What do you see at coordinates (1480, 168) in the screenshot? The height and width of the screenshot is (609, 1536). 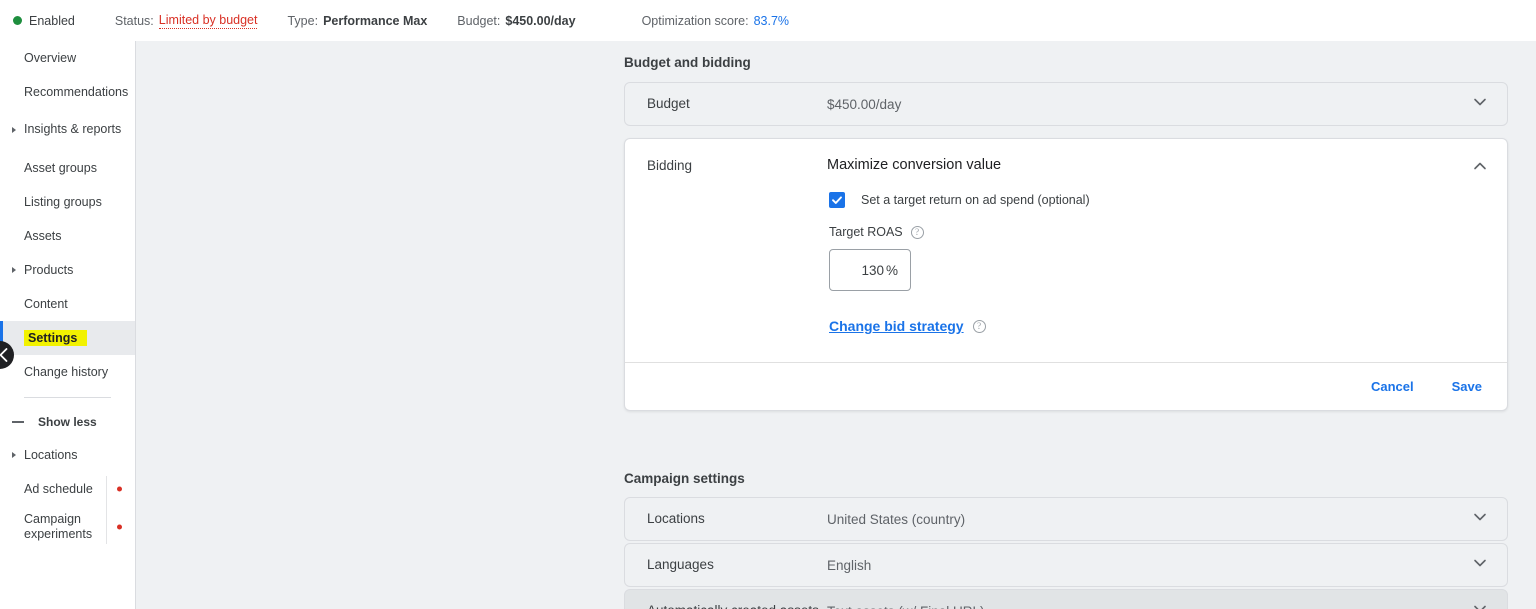 I see `chevron-up-icon` at bounding box center [1480, 168].